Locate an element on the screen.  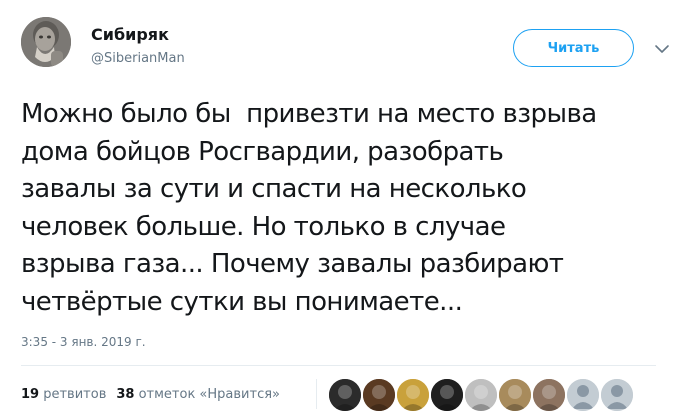
tweet-timestamp: 3:35 - 3 янв. 2019 г. is located at coordinates (83, 342).